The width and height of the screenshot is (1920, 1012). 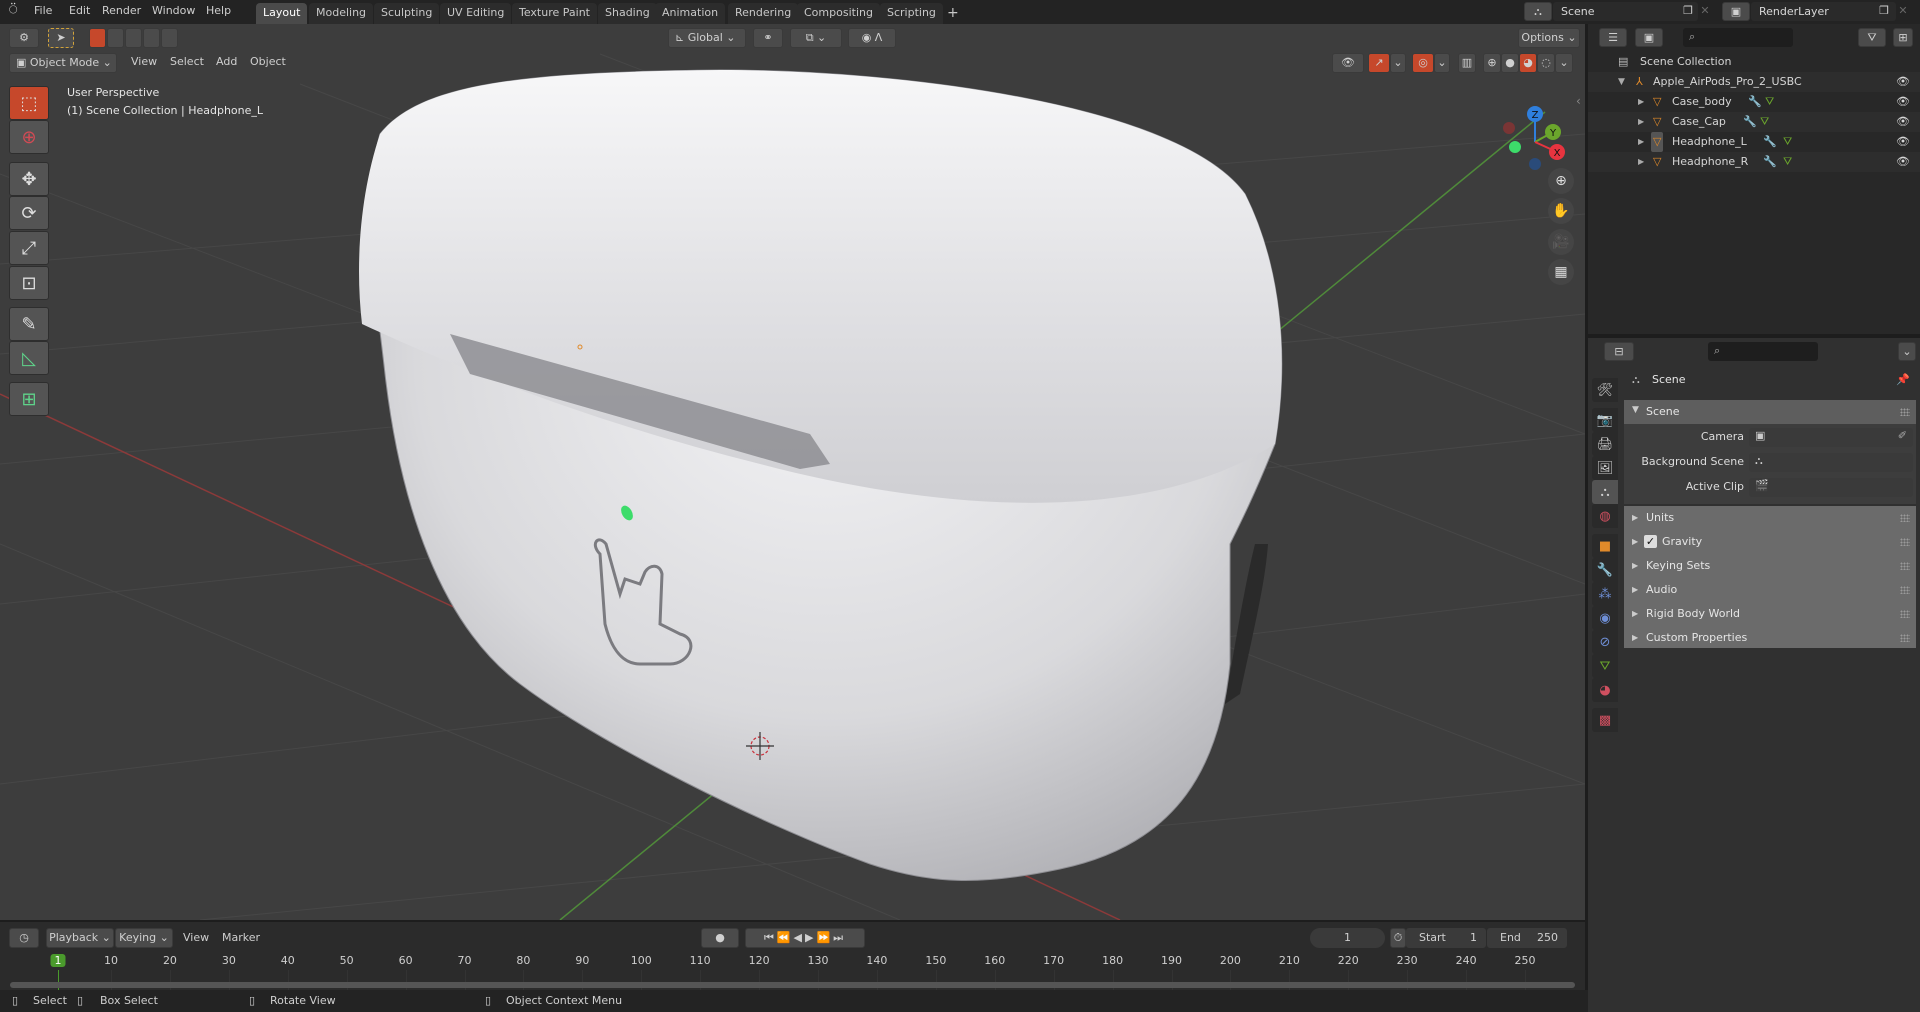 I want to click on tool-measure: ◺, so click(x=29, y=358).